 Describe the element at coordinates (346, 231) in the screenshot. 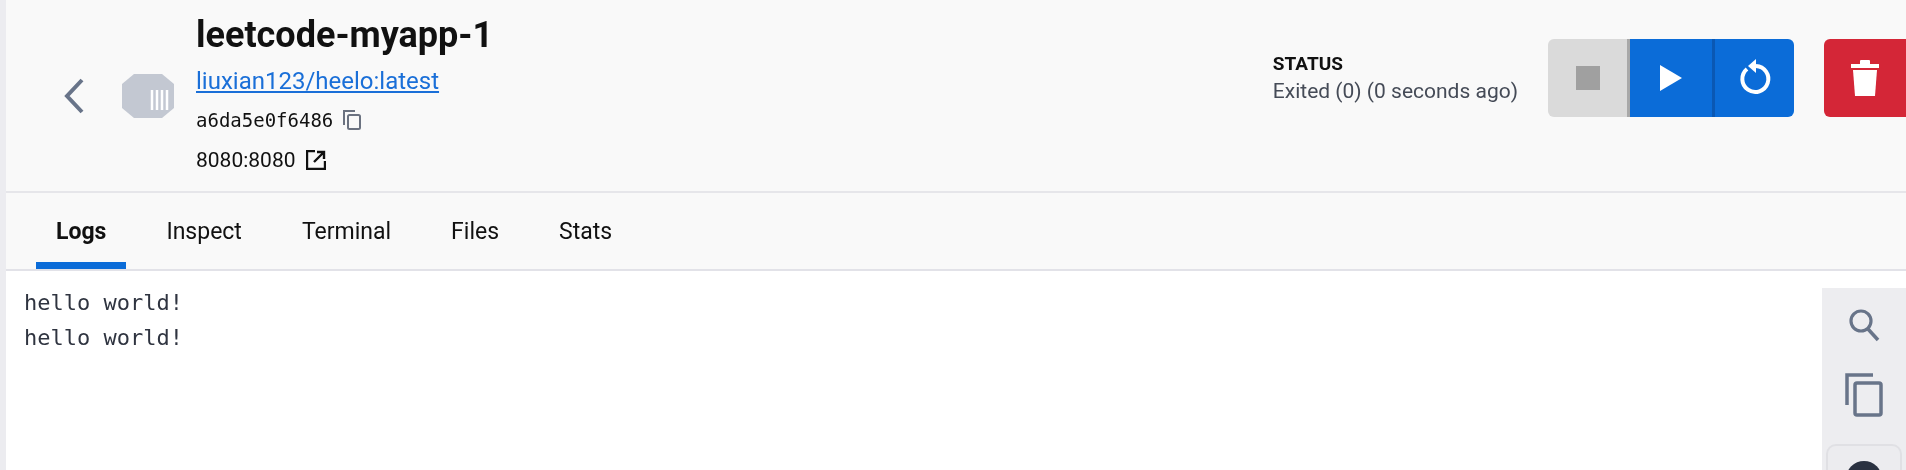

I see `tab: Terminal` at that location.